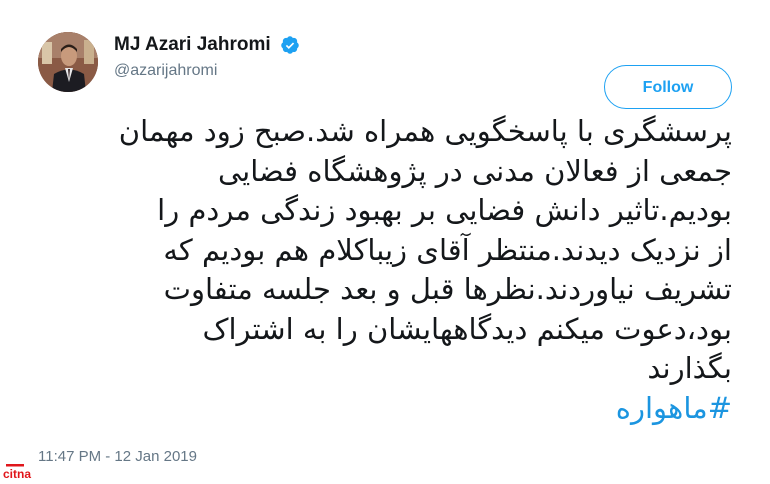  Describe the element at coordinates (474, 170) in the screenshot. I see `tweet-text-line: جمعی از فعالان مدنی در پژوهشگاه فضایی` at that location.